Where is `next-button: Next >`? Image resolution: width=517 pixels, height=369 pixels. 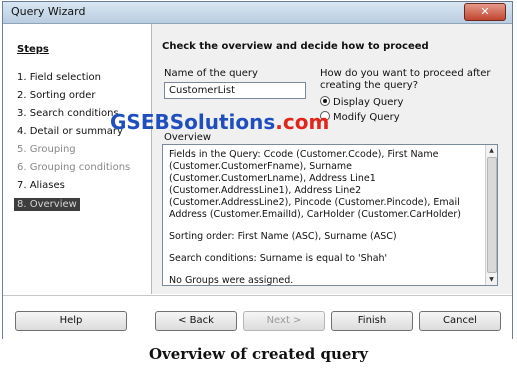 next-button: Next > is located at coordinates (284, 321).